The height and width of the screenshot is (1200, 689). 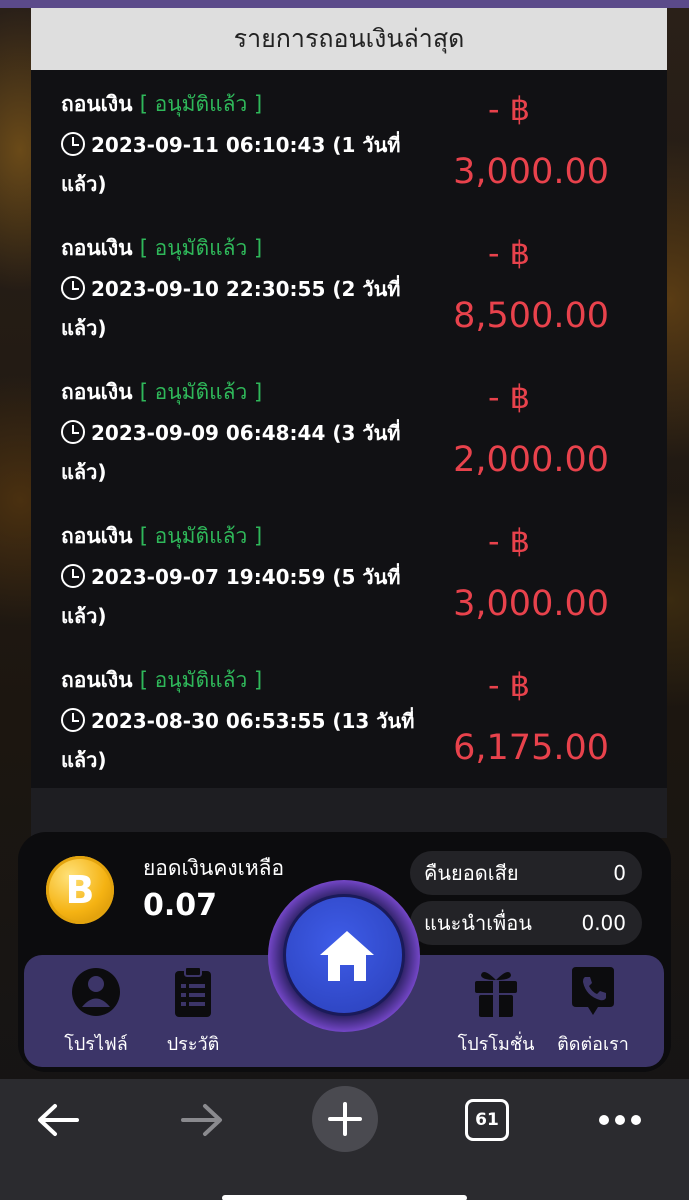 What do you see at coordinates (96, 992) in the screenshot?
I see `user-icon` at bounding box center [96, 992].